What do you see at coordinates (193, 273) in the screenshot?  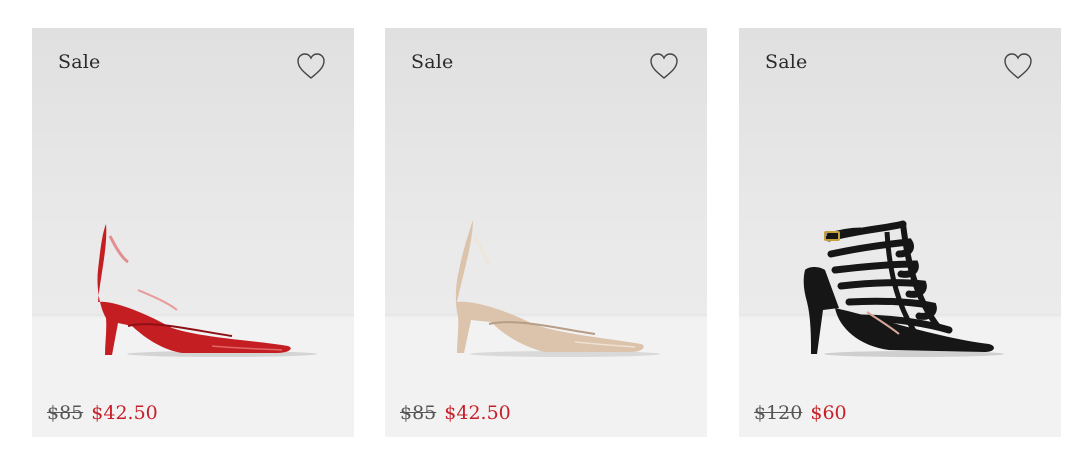 I see `product-image-red-pump` at bounding box center [193, 273].